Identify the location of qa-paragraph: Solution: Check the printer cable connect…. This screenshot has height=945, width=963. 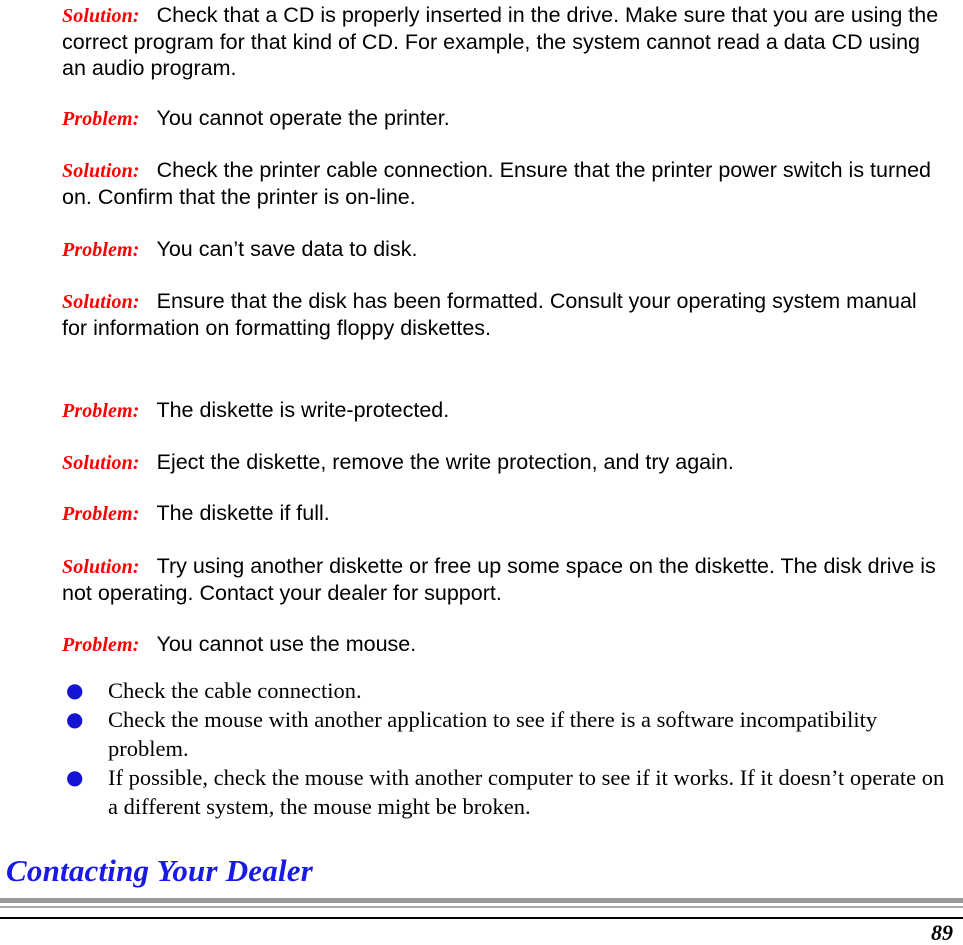
(504, 183).